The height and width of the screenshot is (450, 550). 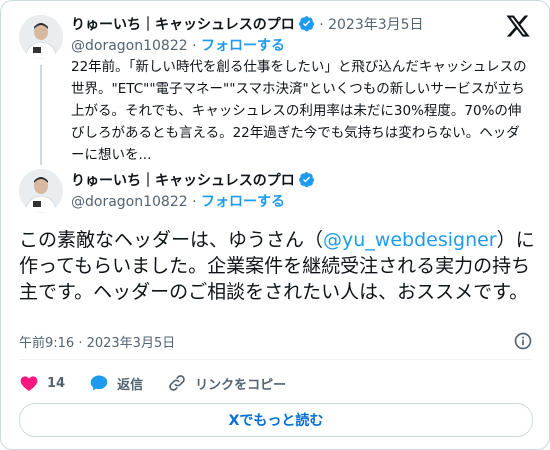 What do you see at coordinates (56, 383) in the screenshot?
I see `like-count: 14` at bounding box center [56, 383].